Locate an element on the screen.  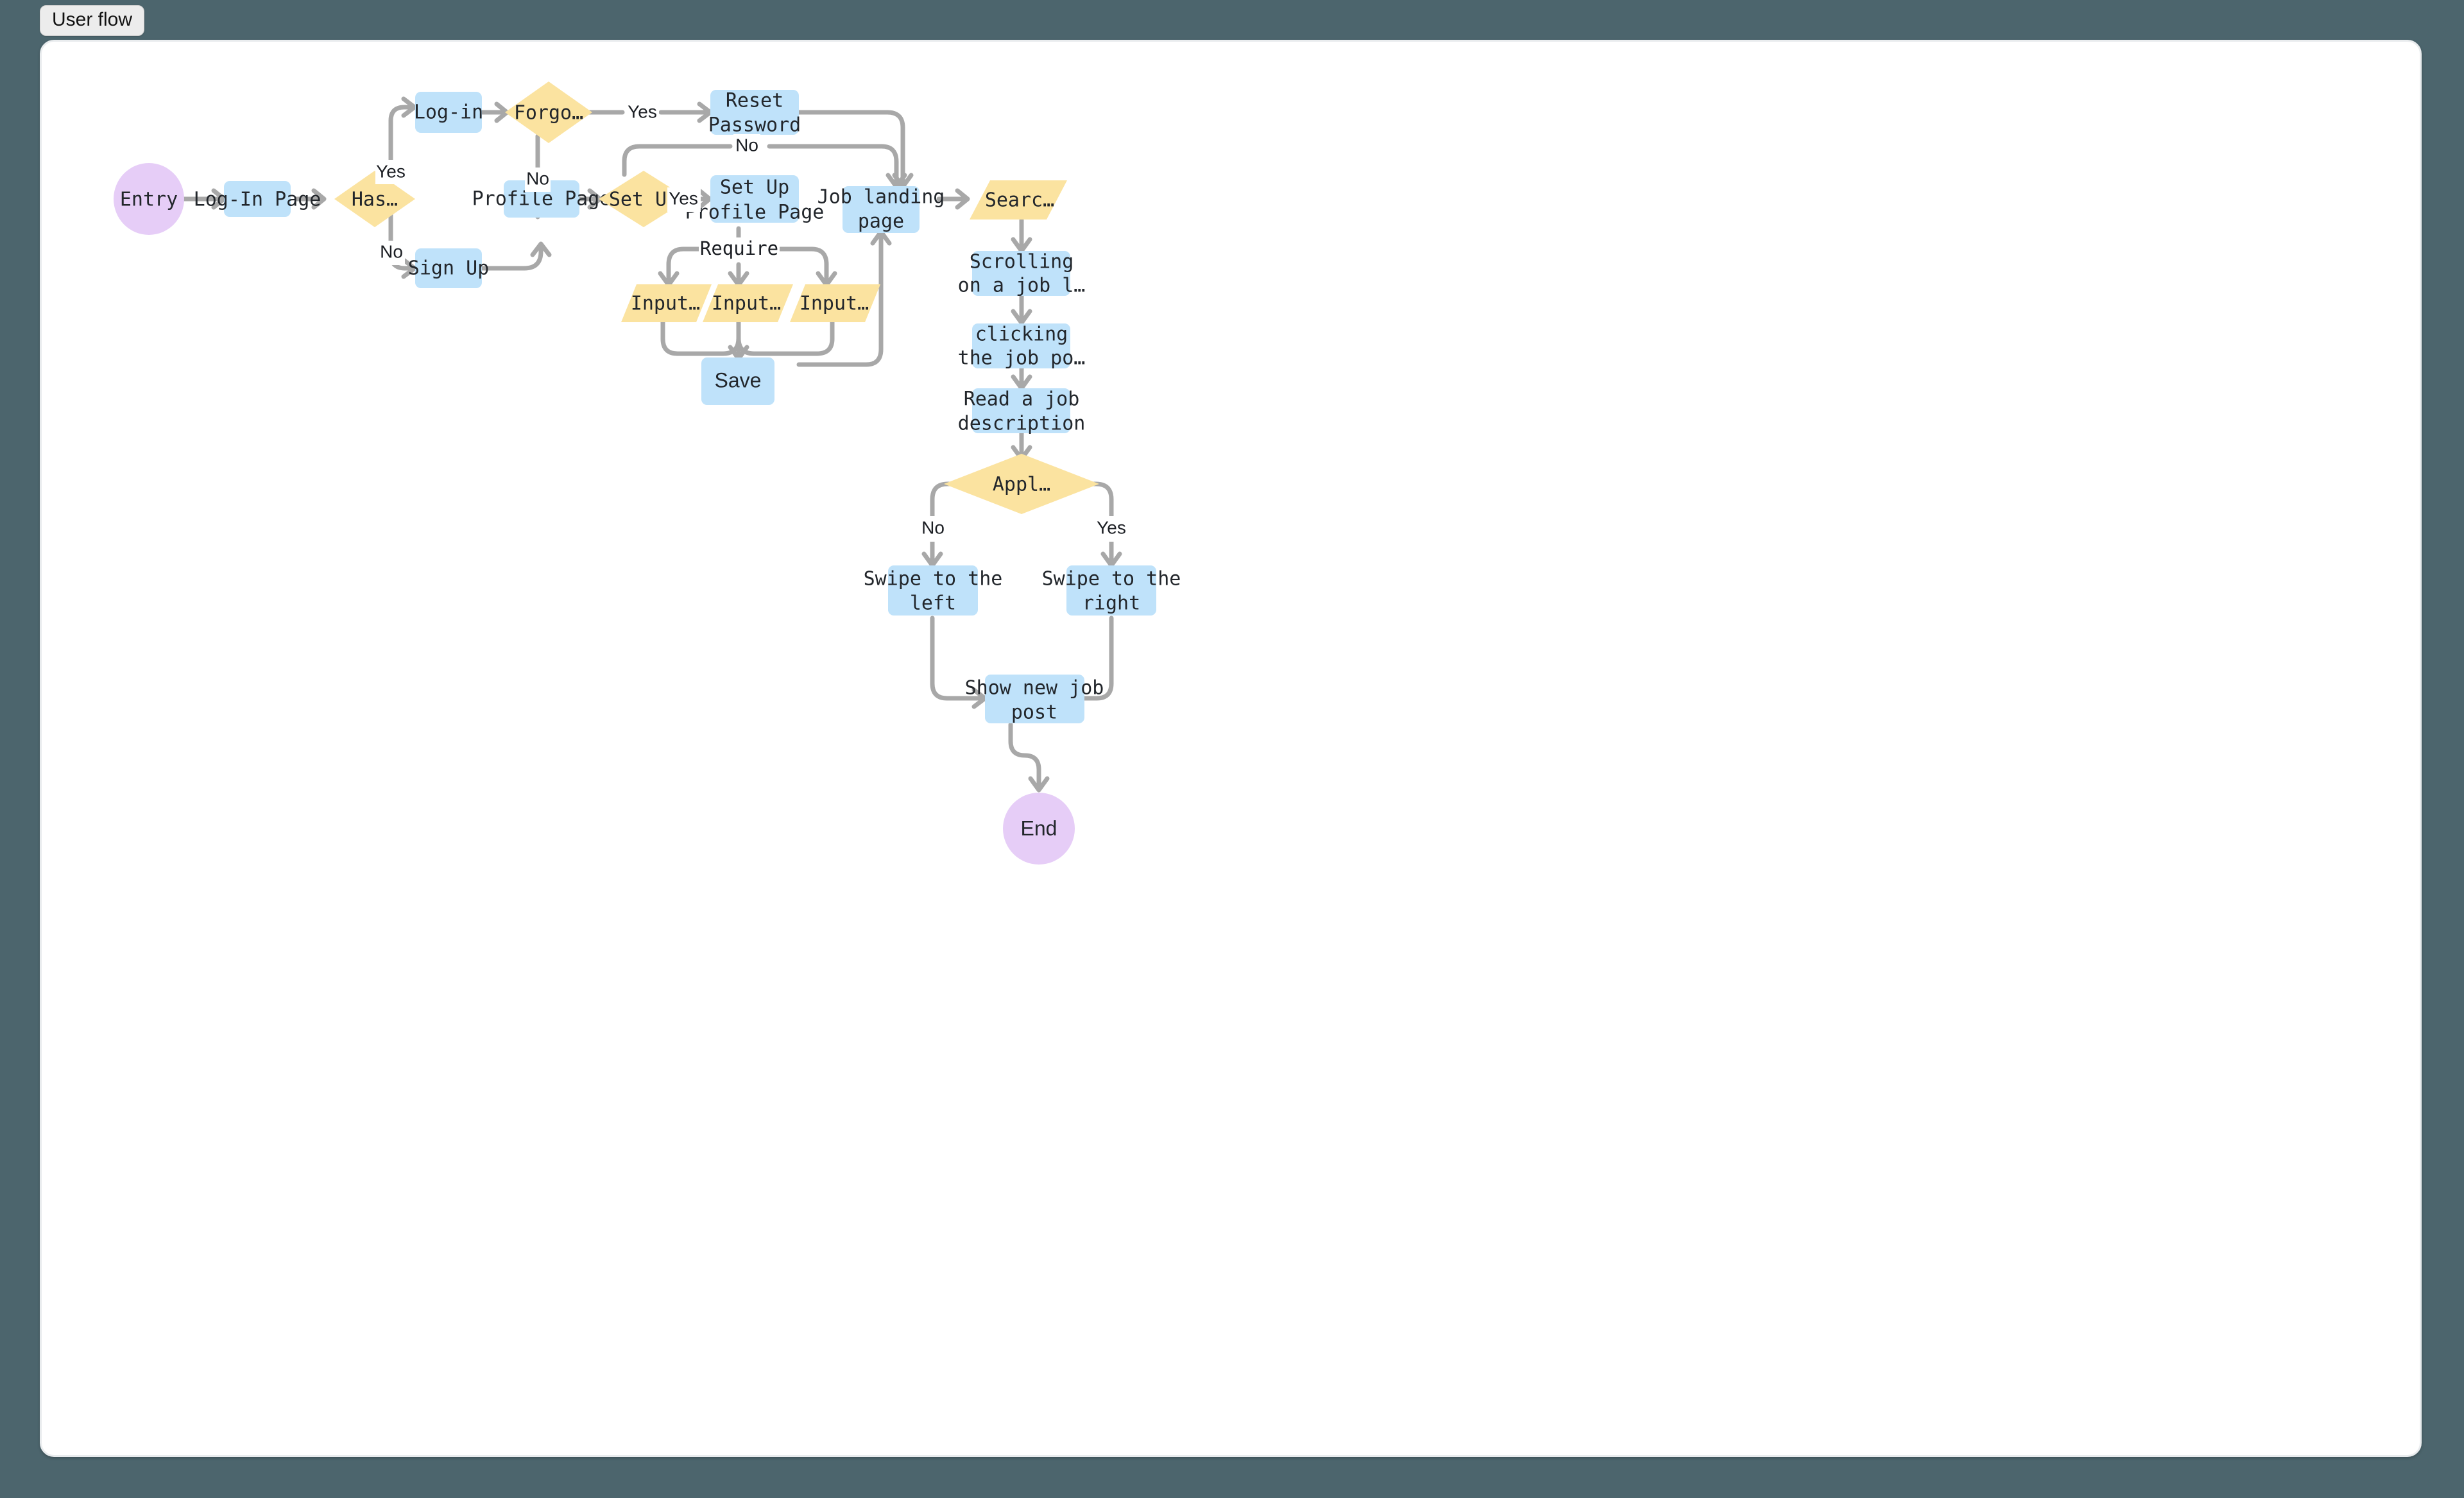
edge-label-apply-no-text: No is located at coordinates (933, 527).